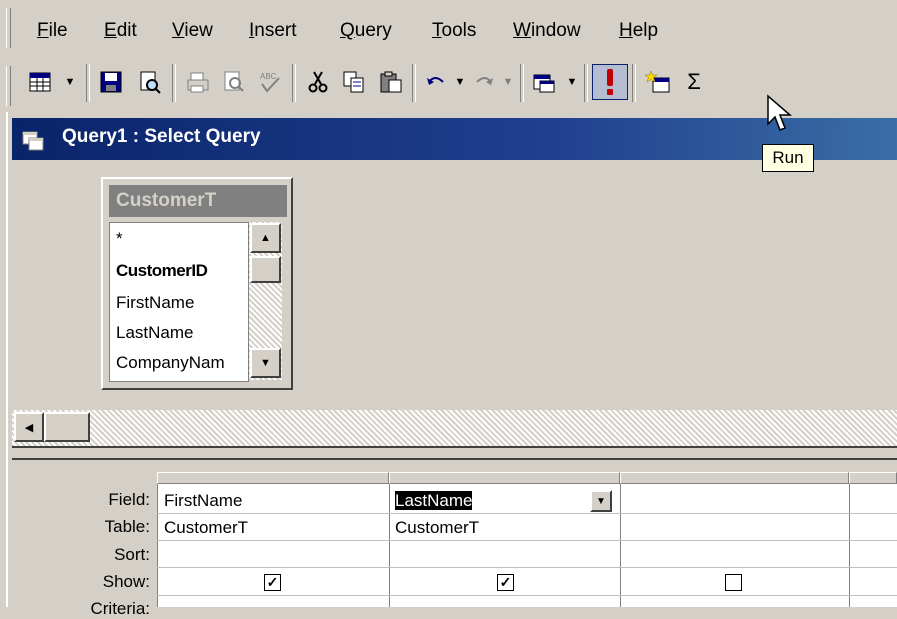 The image size is (897, 619). Describe the element at coordinates (273, 31) in the screenshot. I see `menu-insert: Insert` at that location.